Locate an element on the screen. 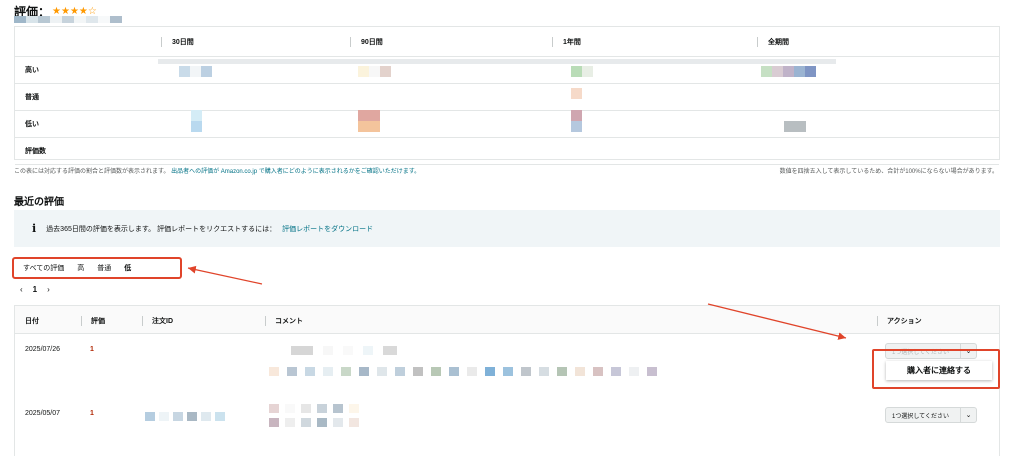 The width and height of the screenshot is (1024, 456). contact-buyer-option: 購入者に連絡する is located at coordinates (939, 370).